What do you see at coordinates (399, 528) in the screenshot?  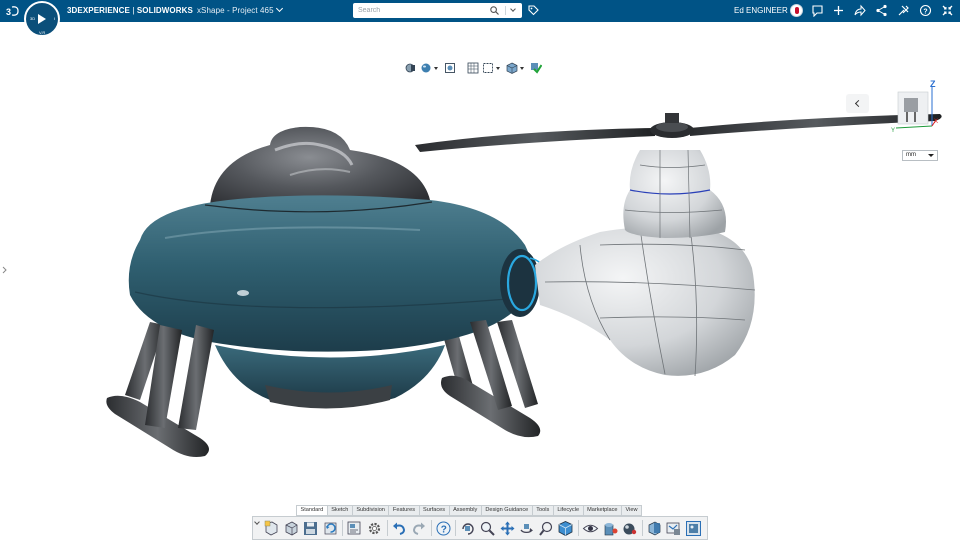 I see `undo-icon` at bounding box center [399, 528].